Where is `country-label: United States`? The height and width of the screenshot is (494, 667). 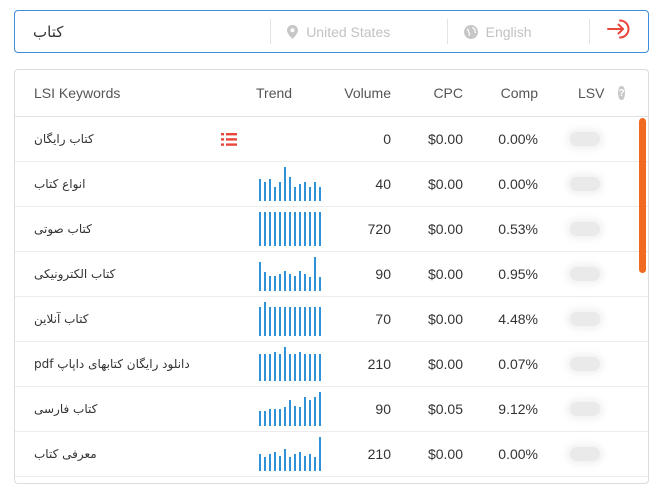
country-label: United States is located at coordinates (348, 31).